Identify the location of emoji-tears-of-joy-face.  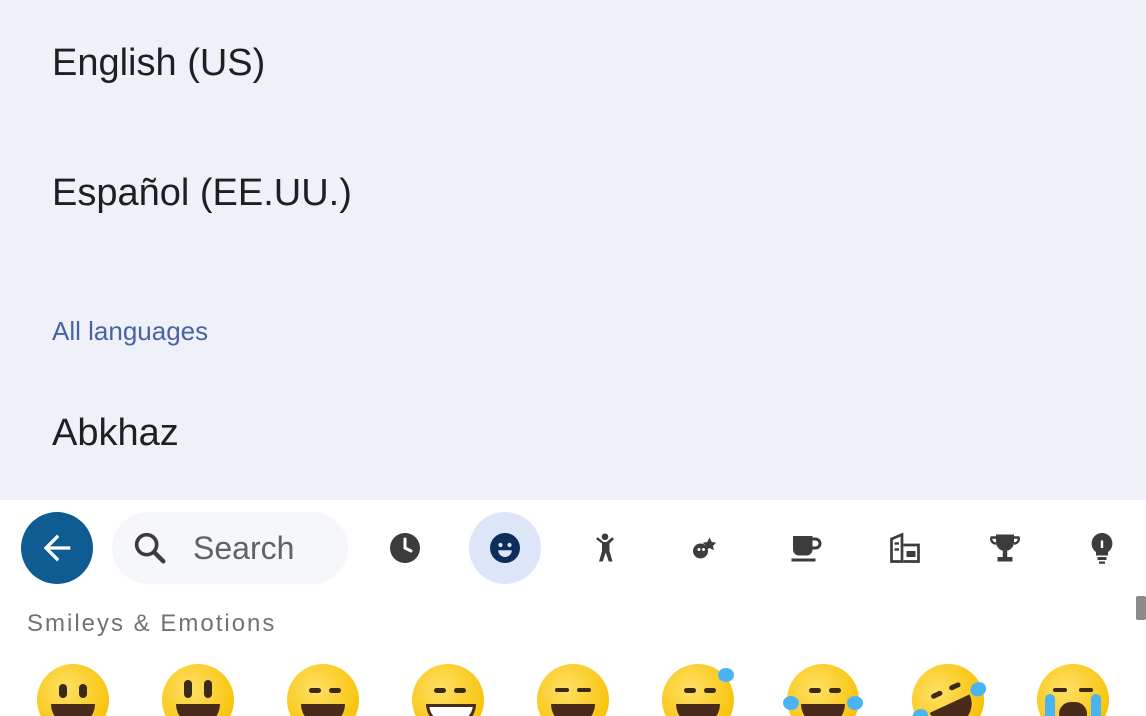
(823, 690).